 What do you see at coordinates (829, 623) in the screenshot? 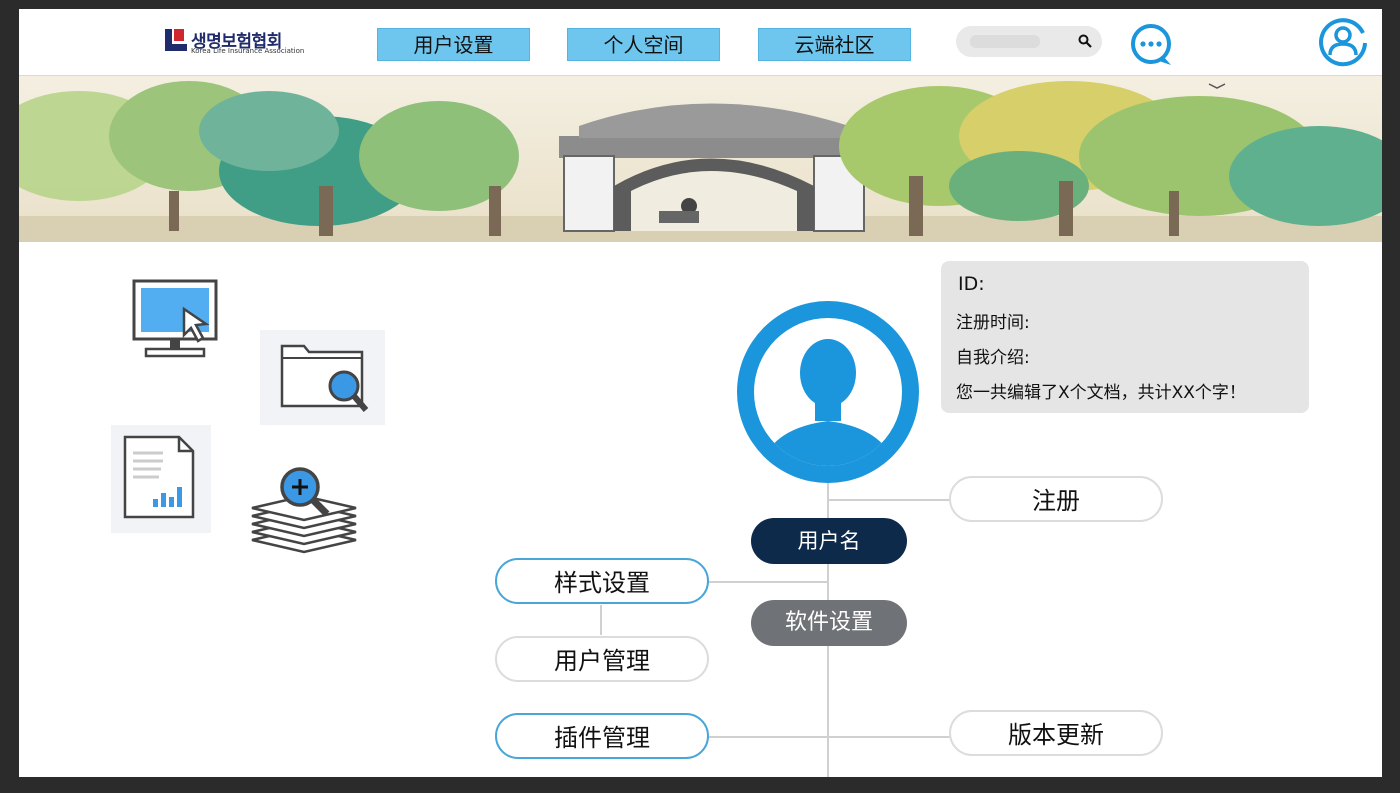
I see `software-settings-button: 软件设置` at bounding box center [829, 623].